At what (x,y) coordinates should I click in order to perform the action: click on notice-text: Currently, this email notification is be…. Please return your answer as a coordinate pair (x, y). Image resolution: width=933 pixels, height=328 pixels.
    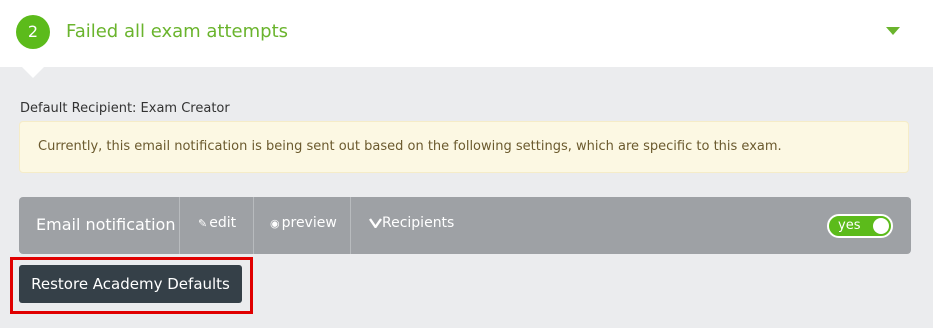
    Looking at the image, I should click on (410, 146).